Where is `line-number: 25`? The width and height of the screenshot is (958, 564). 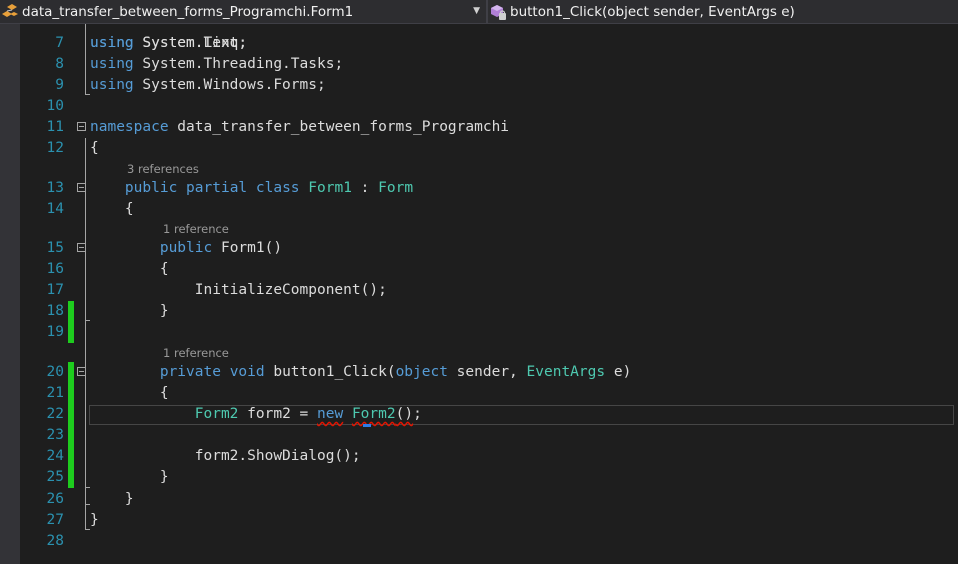
line-number: 25 is located at coordinates (55, 477).